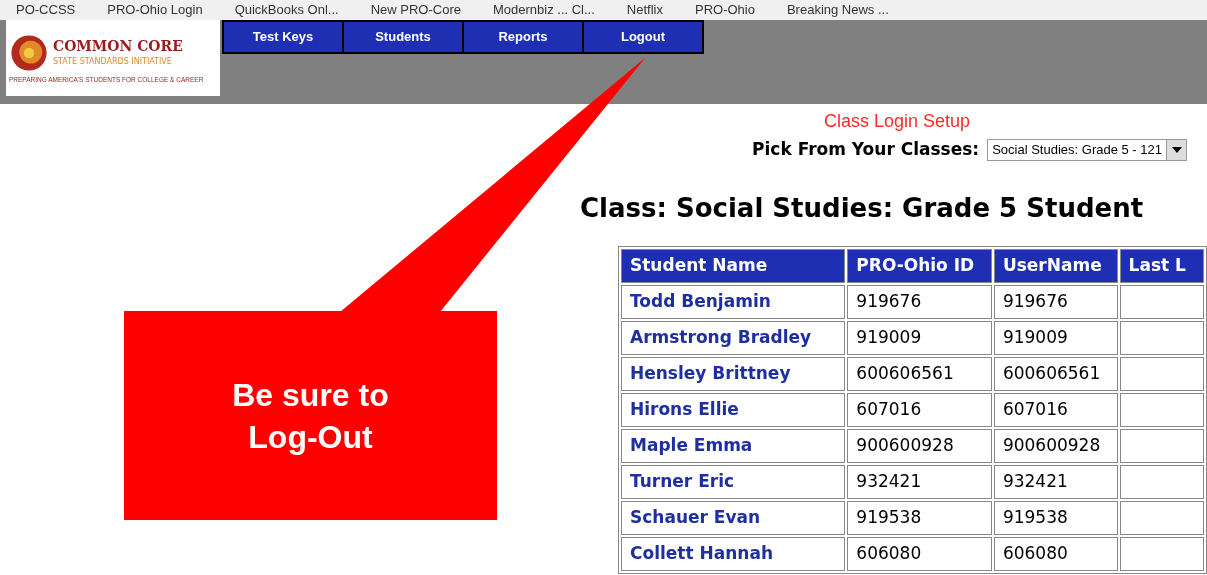  I want to click on nav-button: Logout, so click(643, 37).